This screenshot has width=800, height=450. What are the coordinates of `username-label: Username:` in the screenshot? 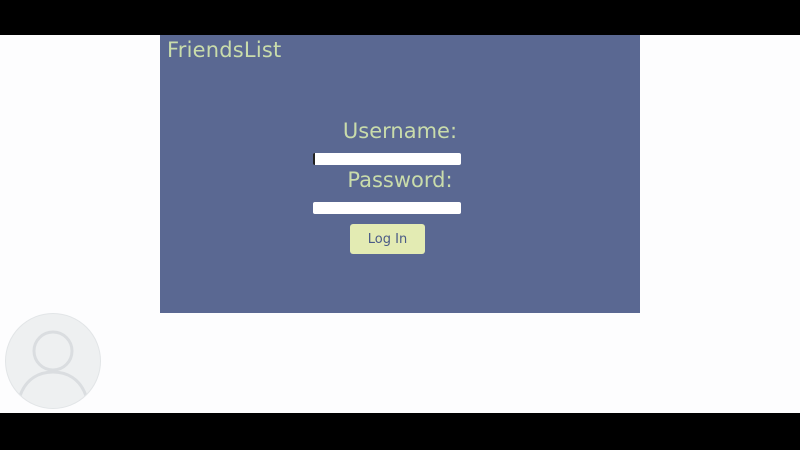 It's located at (400, 131).